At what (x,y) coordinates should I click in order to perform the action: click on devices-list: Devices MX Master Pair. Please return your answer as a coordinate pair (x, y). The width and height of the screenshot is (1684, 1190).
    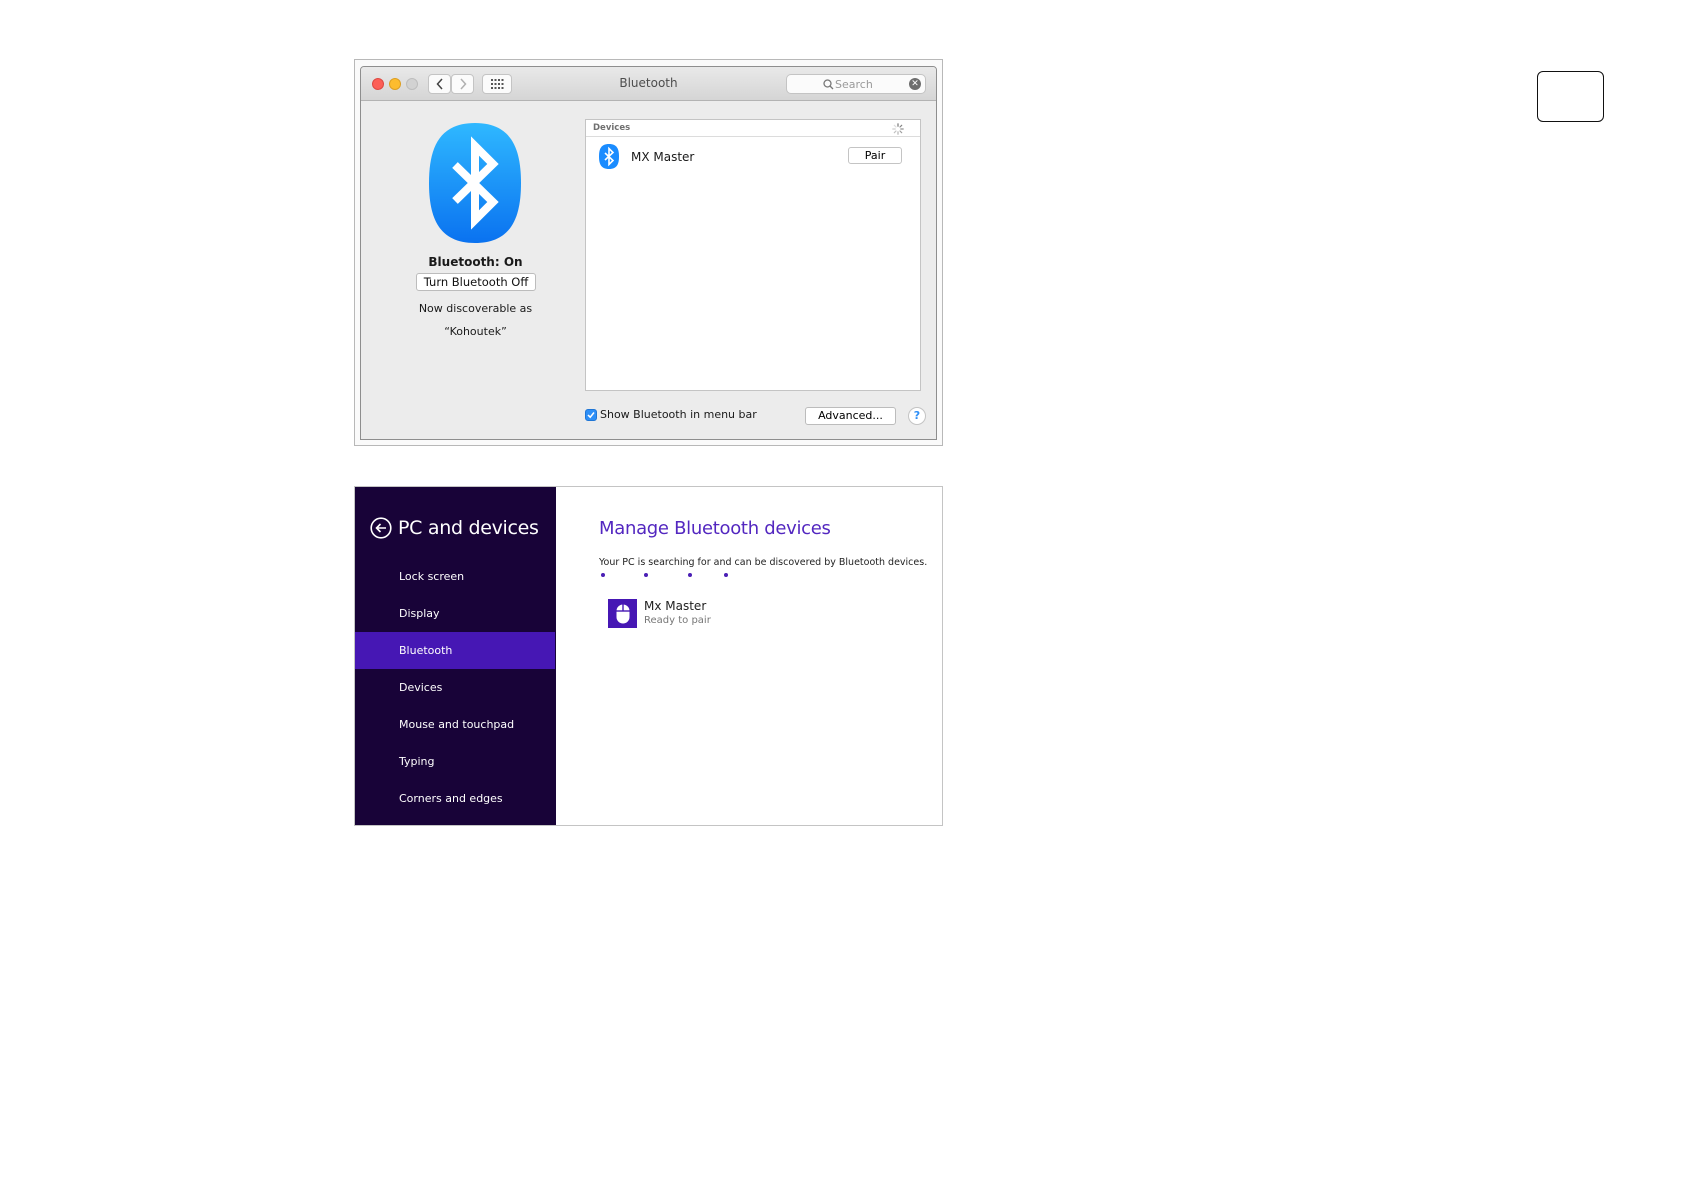
    Looking at the image, I should click on (753, 255).